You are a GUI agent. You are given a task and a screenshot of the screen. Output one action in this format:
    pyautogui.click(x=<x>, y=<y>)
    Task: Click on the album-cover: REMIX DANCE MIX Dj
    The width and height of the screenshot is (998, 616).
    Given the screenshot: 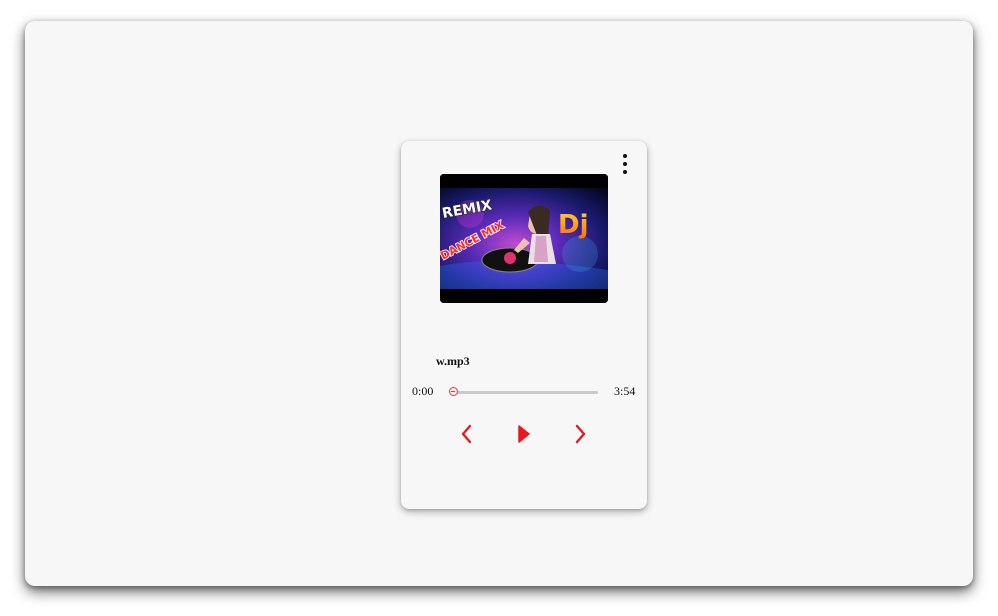 What is the action you would take?
    pyautogui.click(x=524, y=238)
    